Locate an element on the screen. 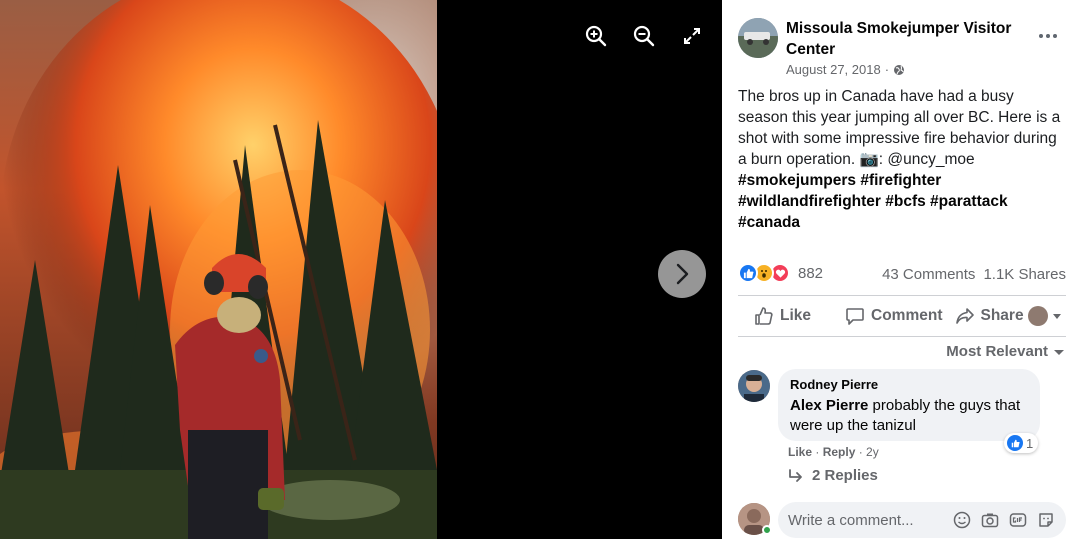 Image resolution: width=1082 pixels, height=539 pixels. comment-input is located at coordinates (866, 520).